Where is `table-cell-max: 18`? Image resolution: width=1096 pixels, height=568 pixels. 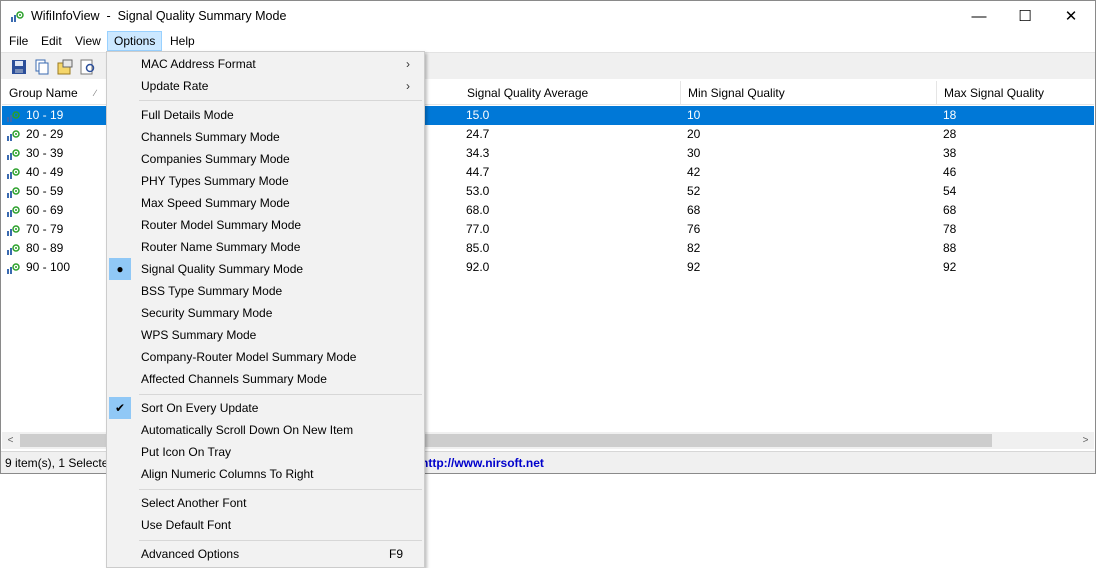 table-cell-max: 18 is located at coordinates (950, 115).